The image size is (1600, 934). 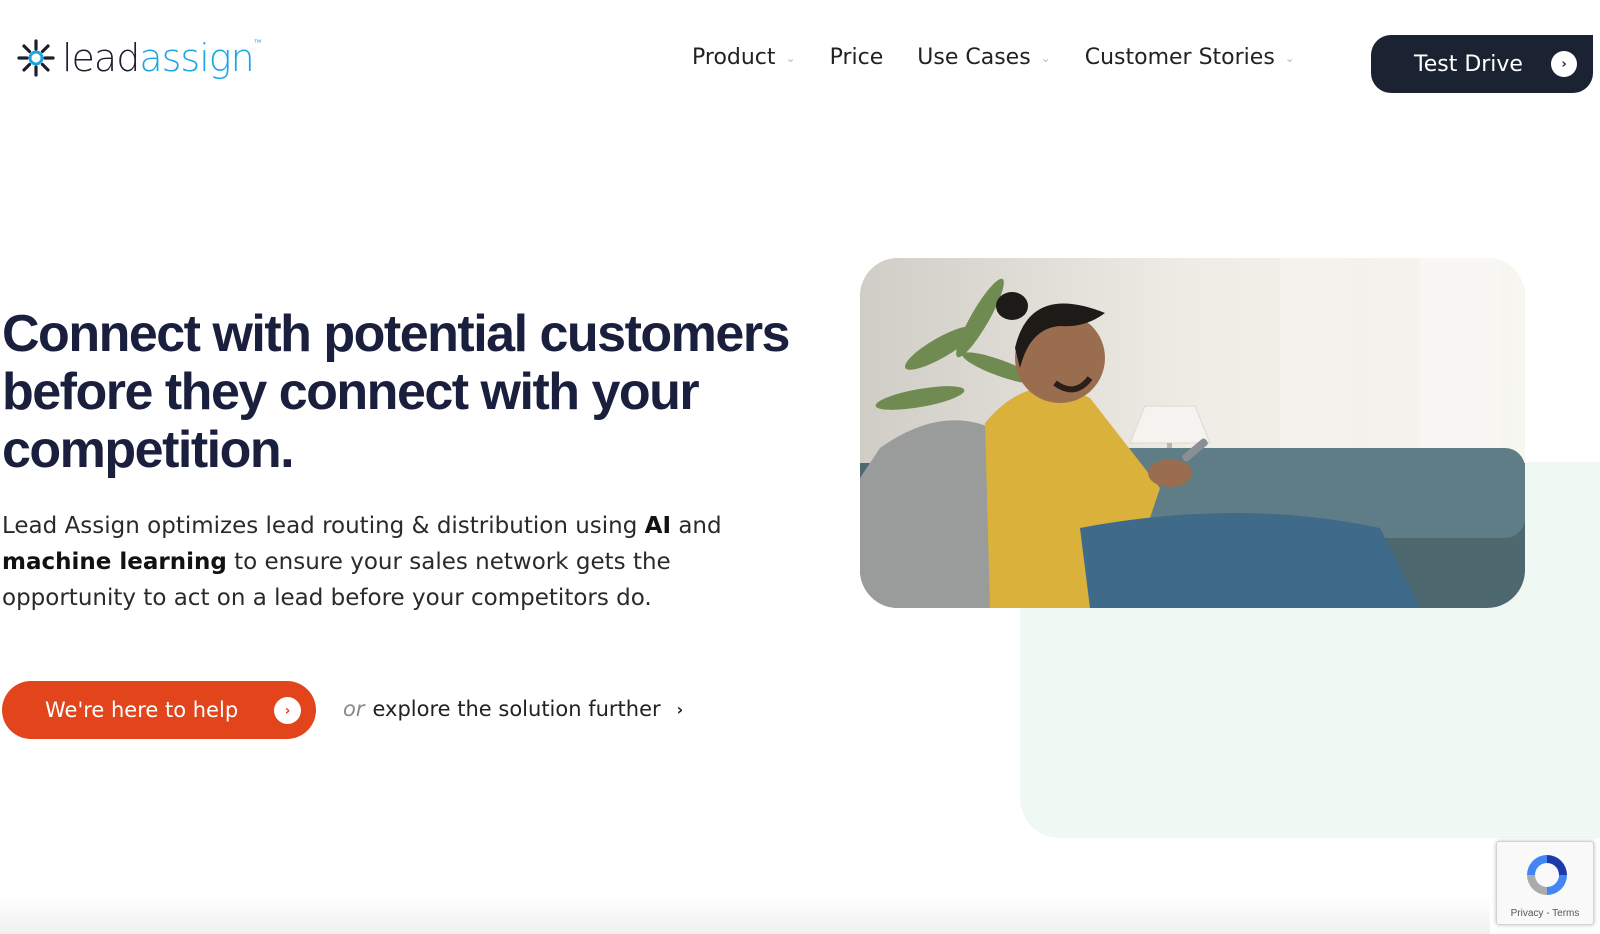 I want to click on recaptcha-links: Privacy - Terms, so click(x=1545, y=913).